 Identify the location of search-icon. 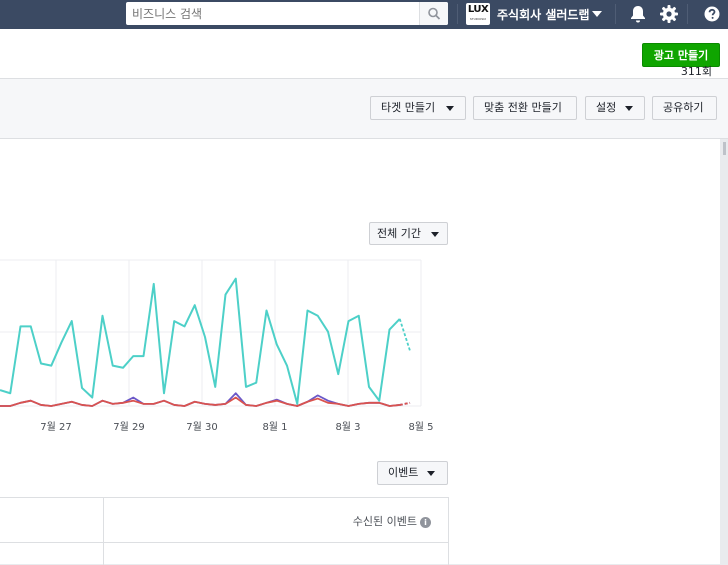
(434, 13).